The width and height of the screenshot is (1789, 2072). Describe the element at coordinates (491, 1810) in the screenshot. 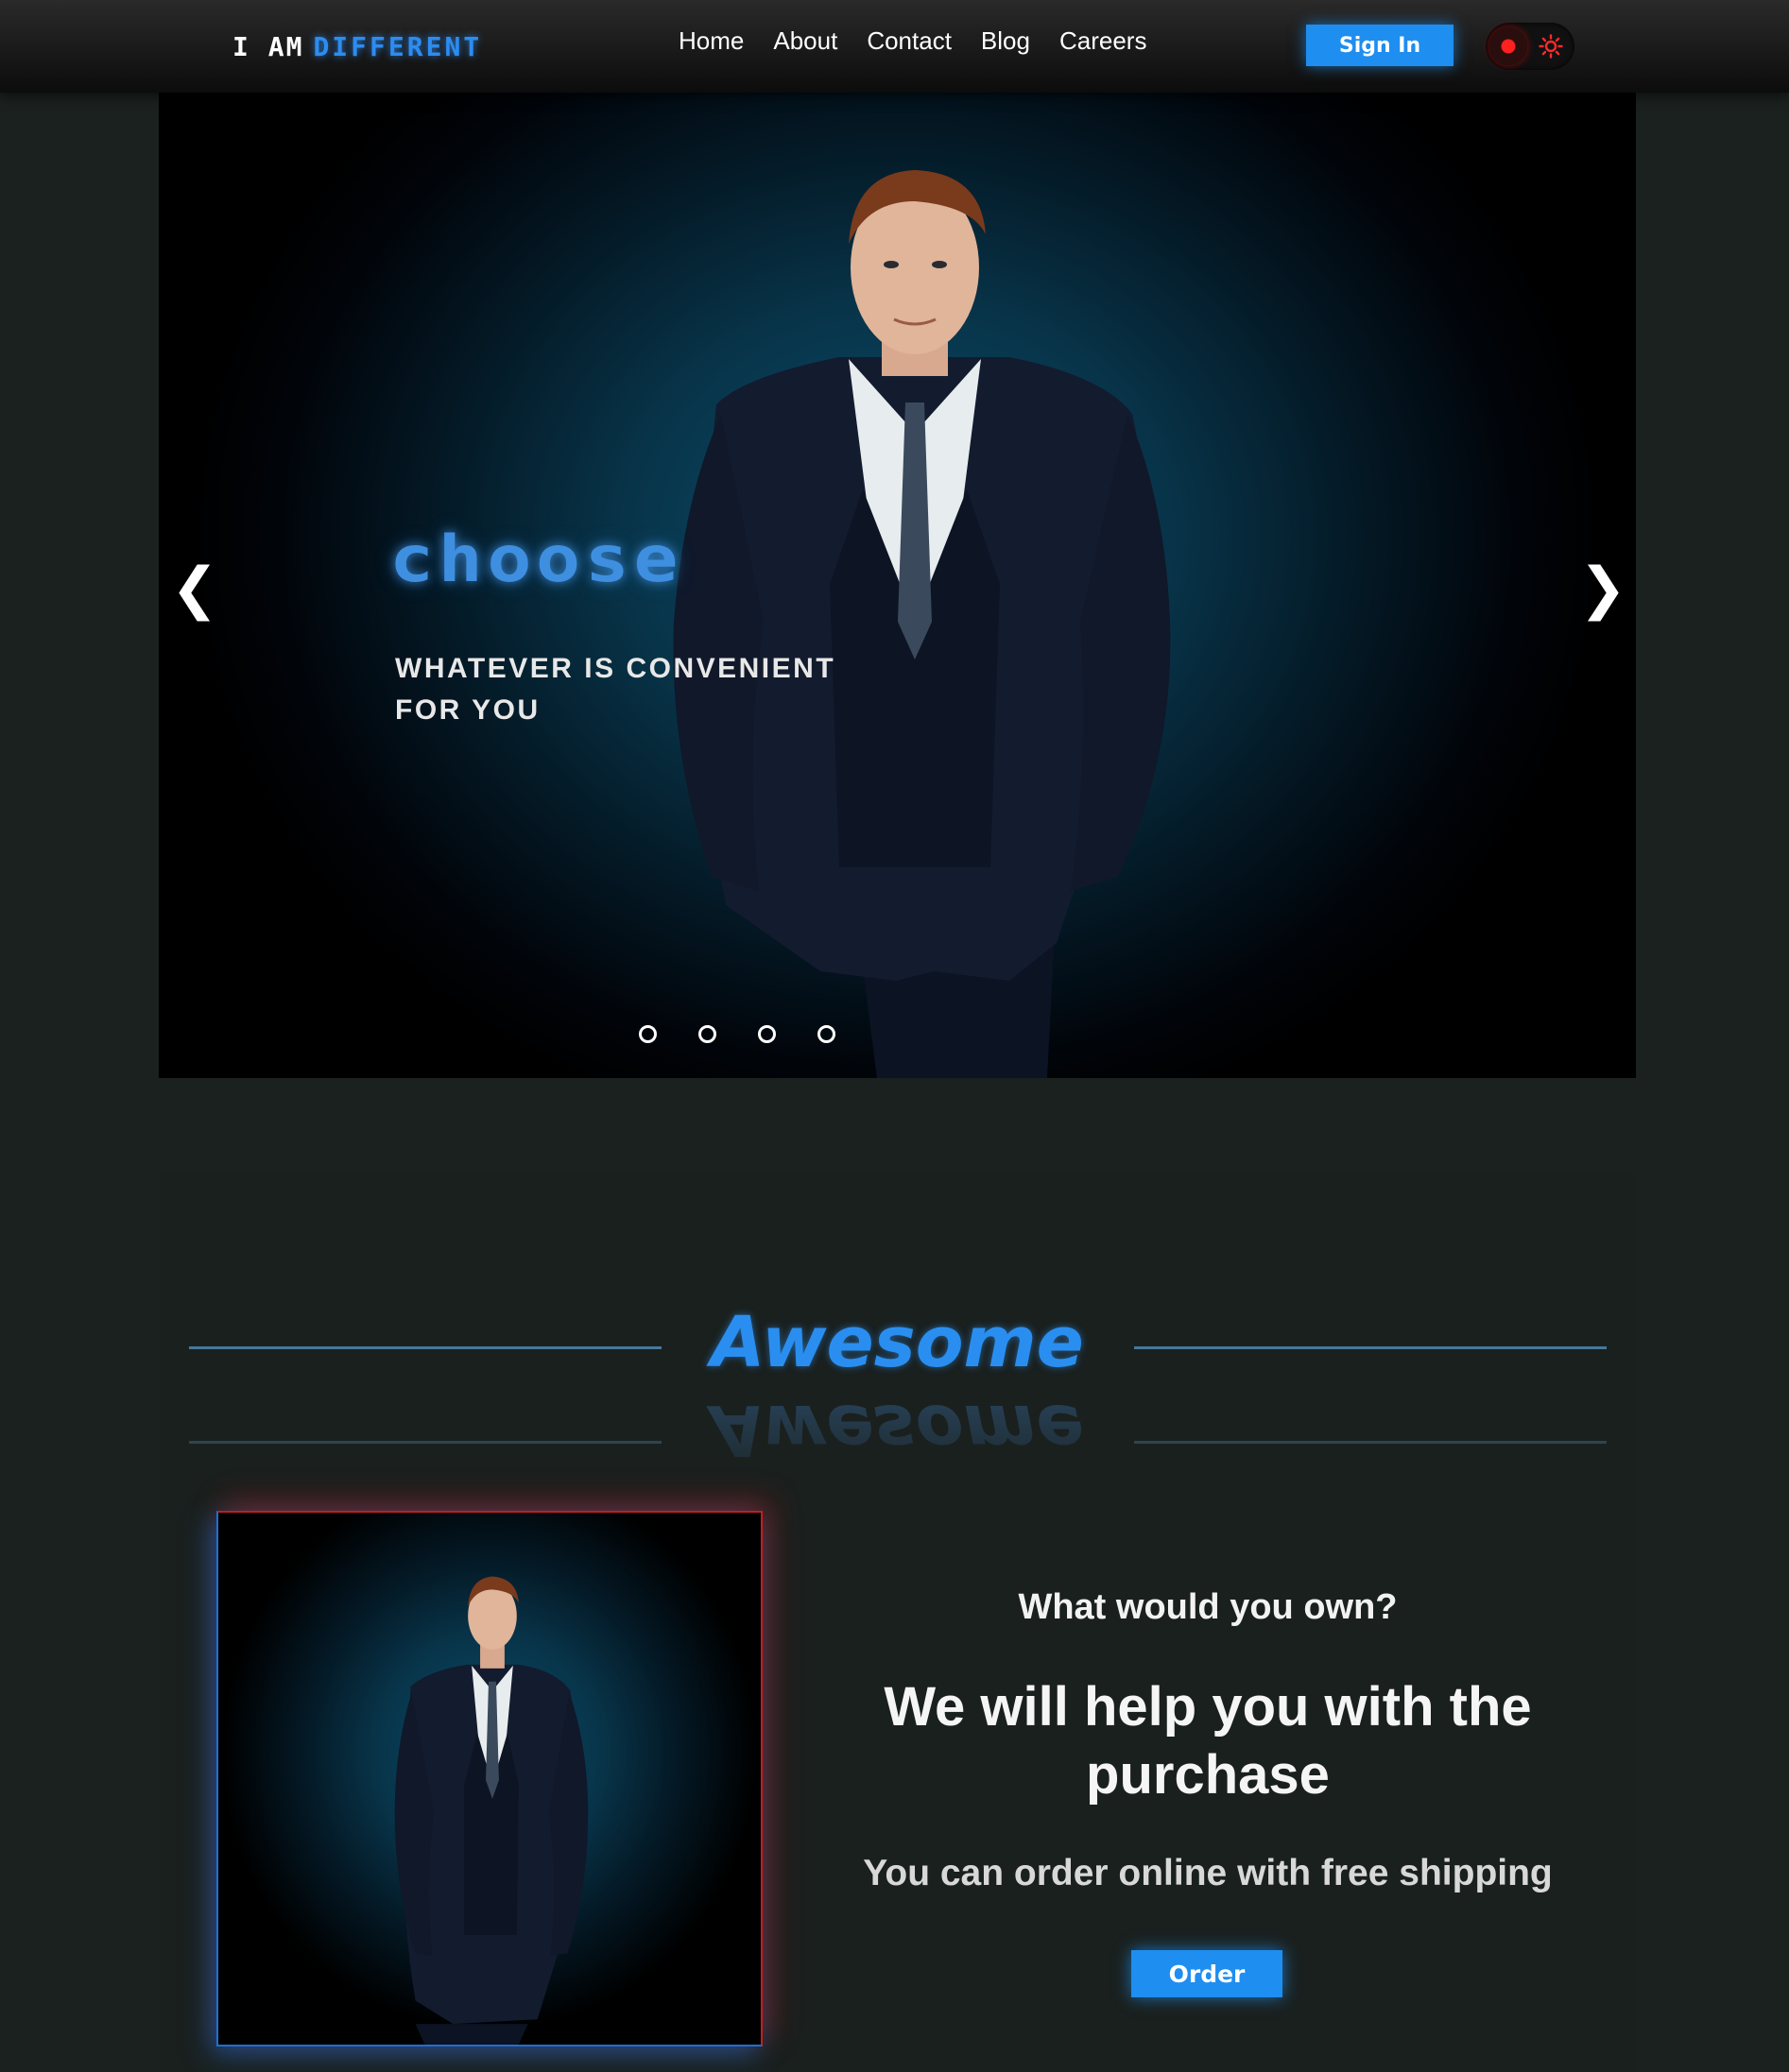

I see `product-person-image` at that location.